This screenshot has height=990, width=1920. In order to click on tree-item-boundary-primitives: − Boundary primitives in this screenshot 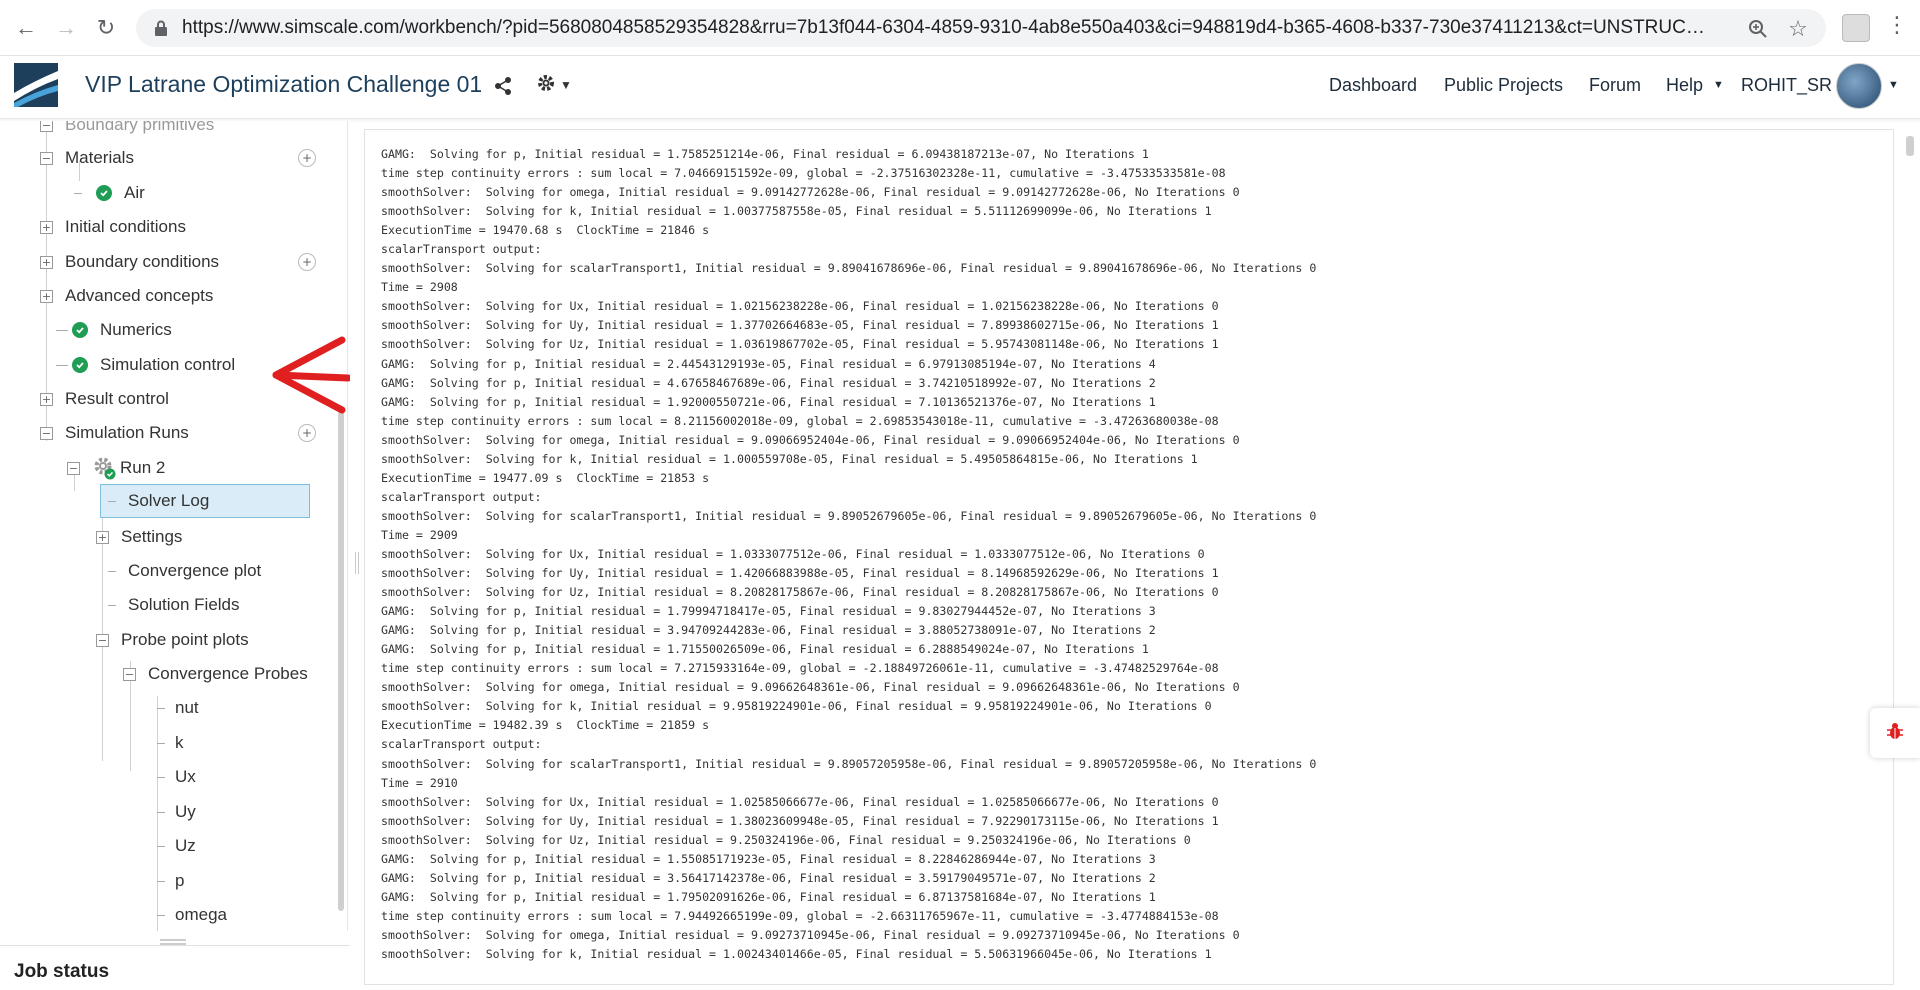, I will do `click(127, 131)`.